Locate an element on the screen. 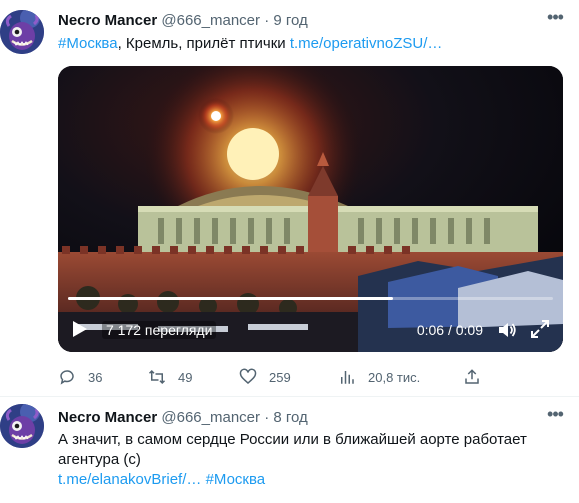 Image resolution: width=579 pixels, height=503 pixels. tweet-header: Necro Mancer @666_mancer · 8 год is located at coordinates (183, 417).